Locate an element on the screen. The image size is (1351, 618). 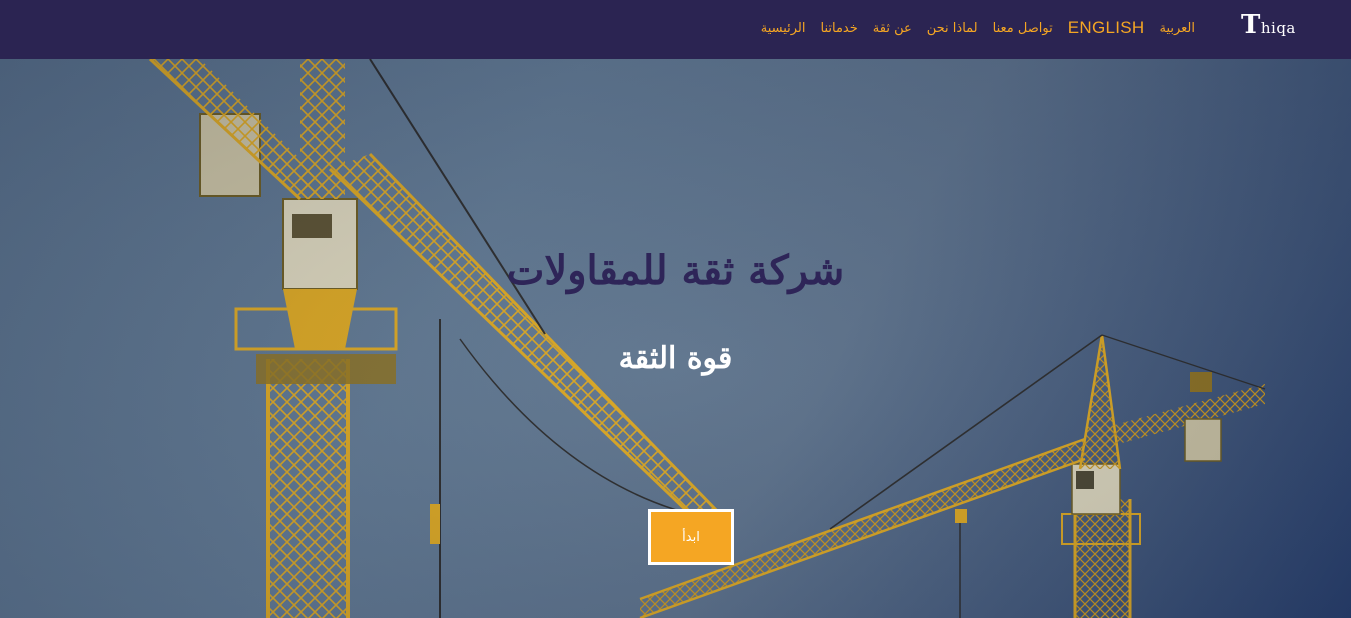
logo: Thiqa is located at coordinates (1268, 25).